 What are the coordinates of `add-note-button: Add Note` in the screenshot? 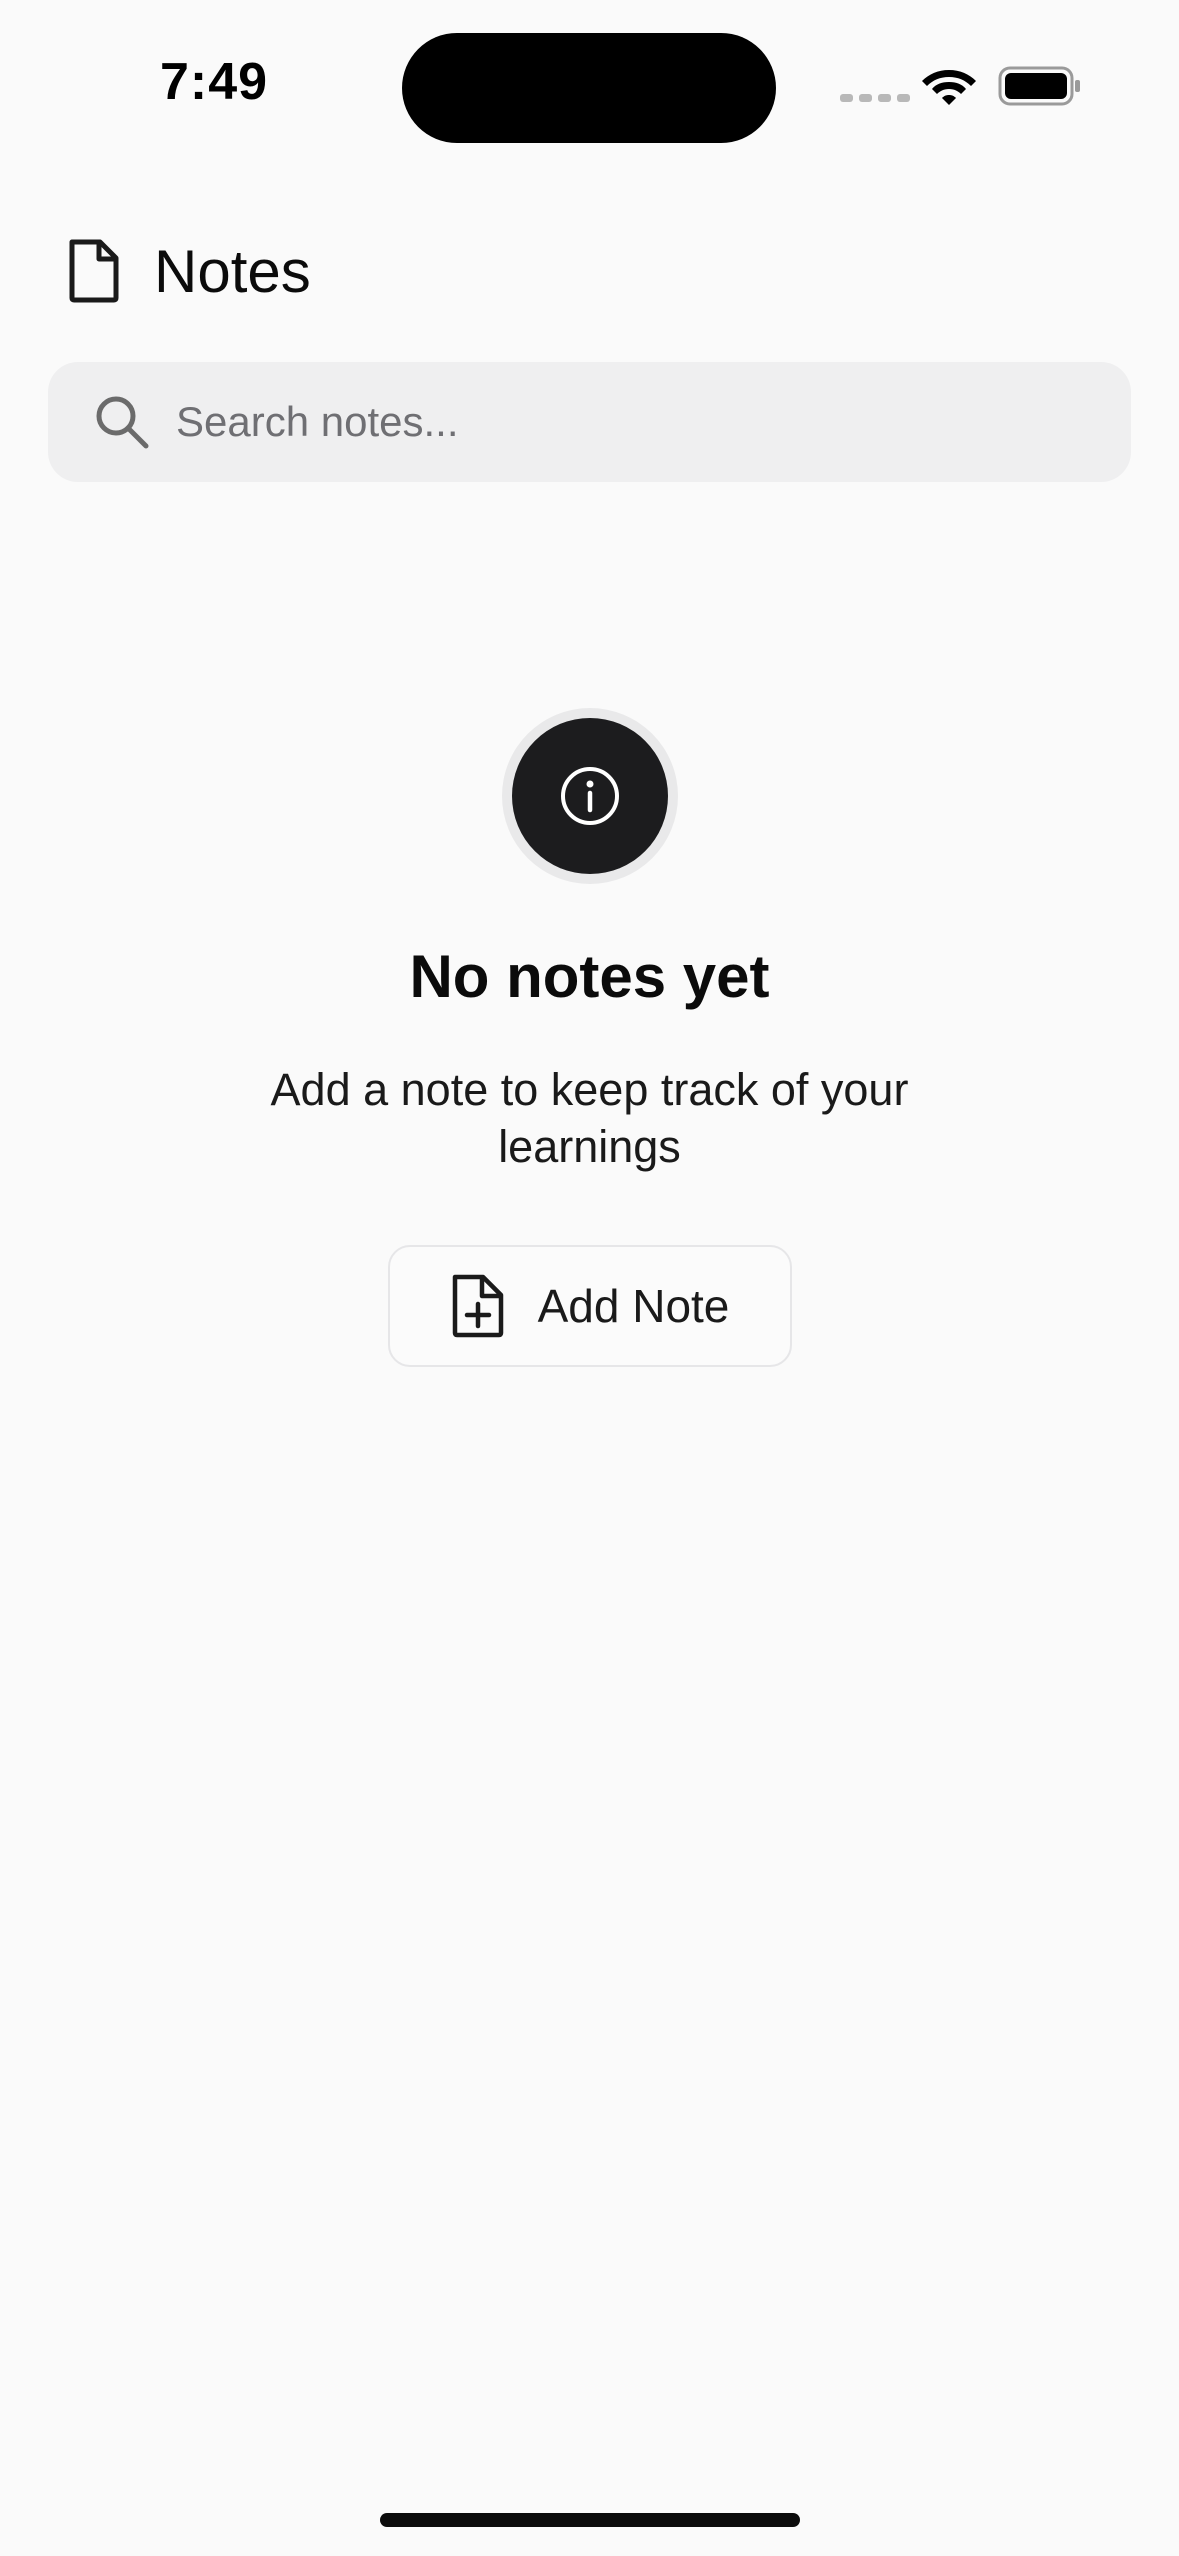 It's located at (589, 1306).